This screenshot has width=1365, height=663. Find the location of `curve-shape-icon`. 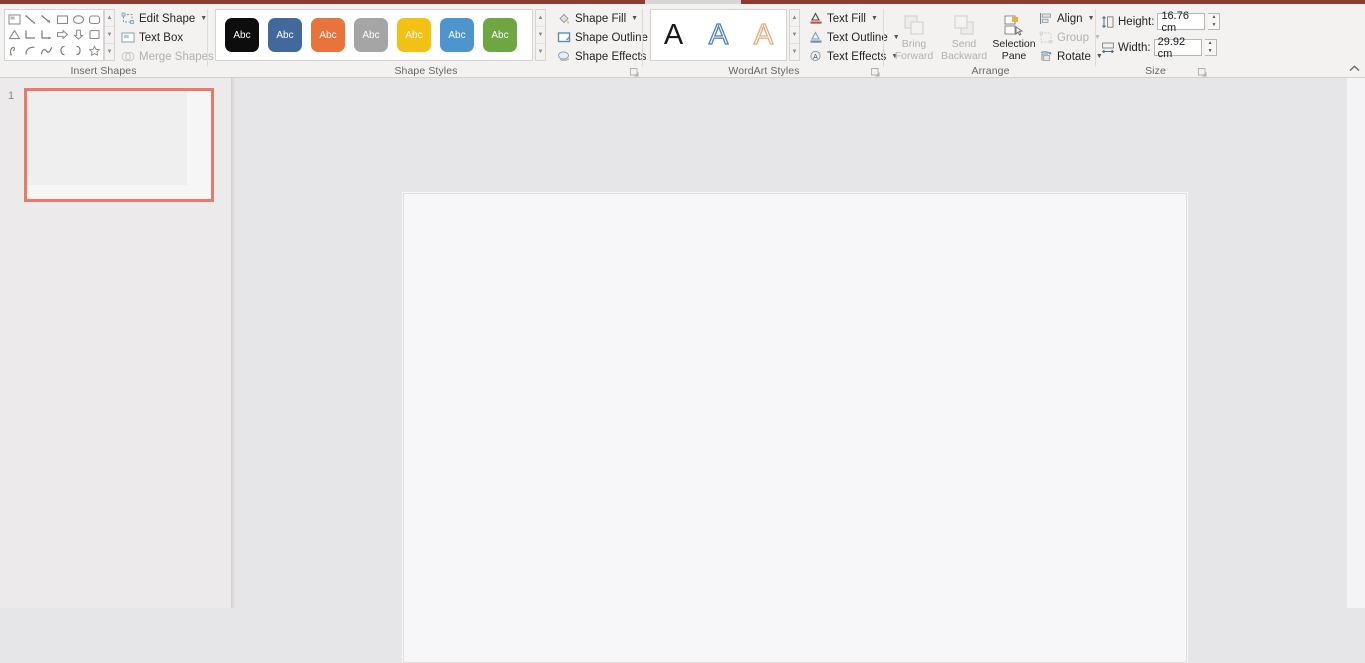

curve-shape-icon is located at coordinates (46, 50).